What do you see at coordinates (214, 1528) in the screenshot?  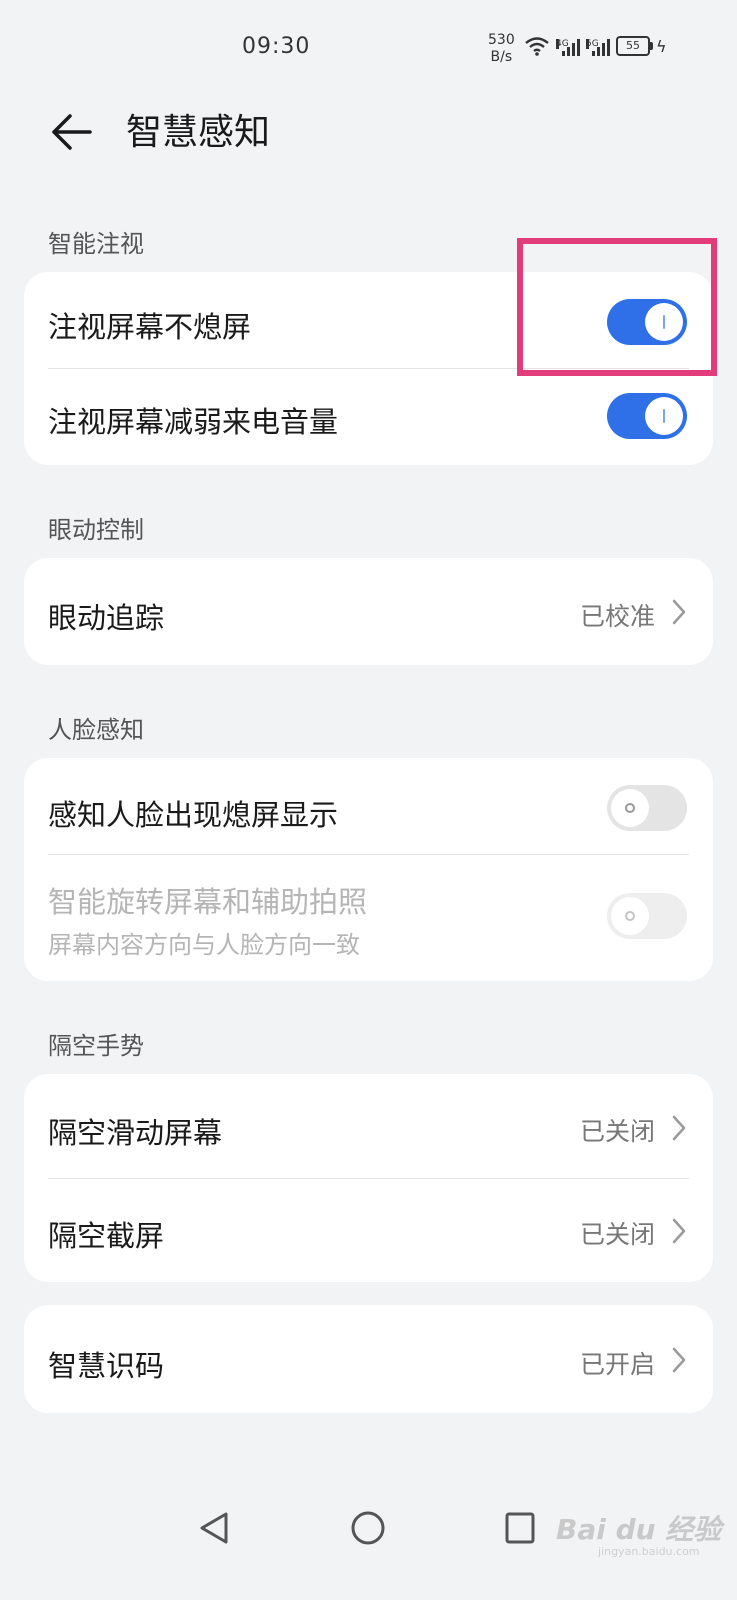 I see `back-triangle-icon` at bounding box center [214, 1528].